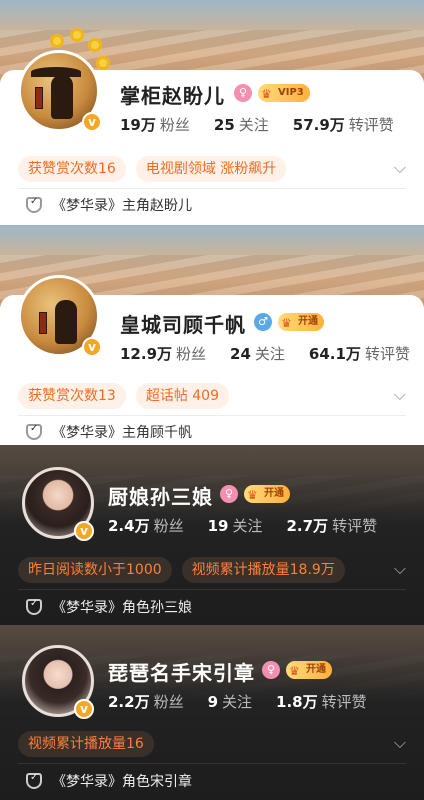 This screenshot has height=800, width=424. I want to click on tag-list: 获赞赏次数16 电视剧领域 涨粉飙升, so click(152, 169).